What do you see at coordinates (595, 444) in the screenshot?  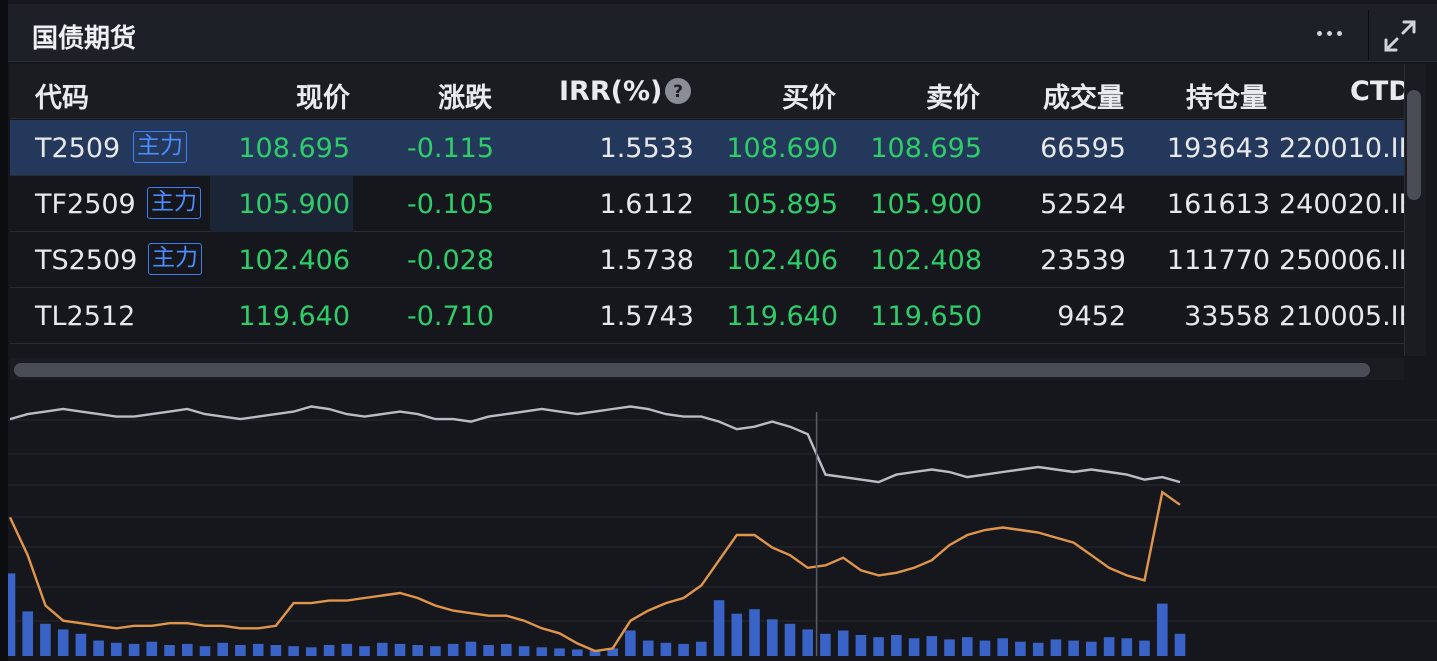 I see `price-series-line` at bounding box center [595, 444].